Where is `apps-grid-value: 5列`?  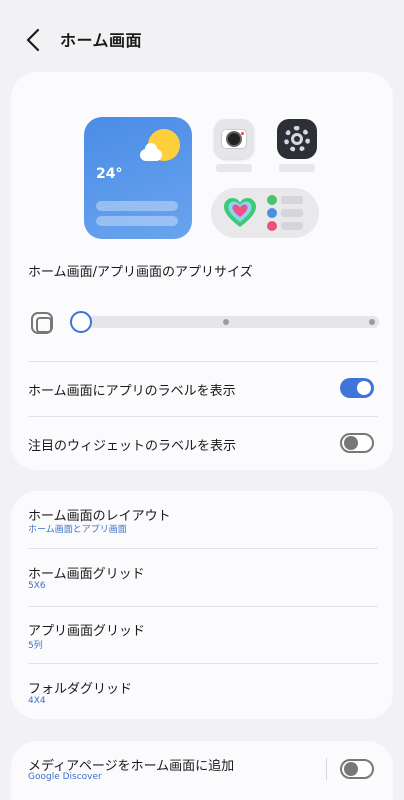 apps-grid-value: 5列 is located at coordinates (35, 646).